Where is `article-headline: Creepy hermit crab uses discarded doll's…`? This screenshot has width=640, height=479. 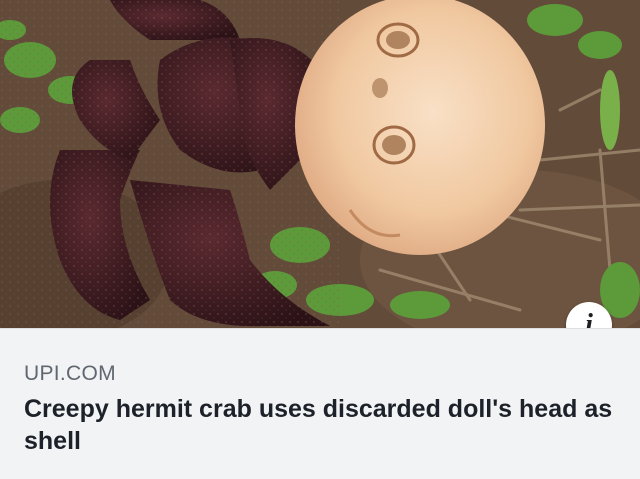
article-headline: Creepy hermit crab uses discarded doll's… is located at coordinates (319, 425).